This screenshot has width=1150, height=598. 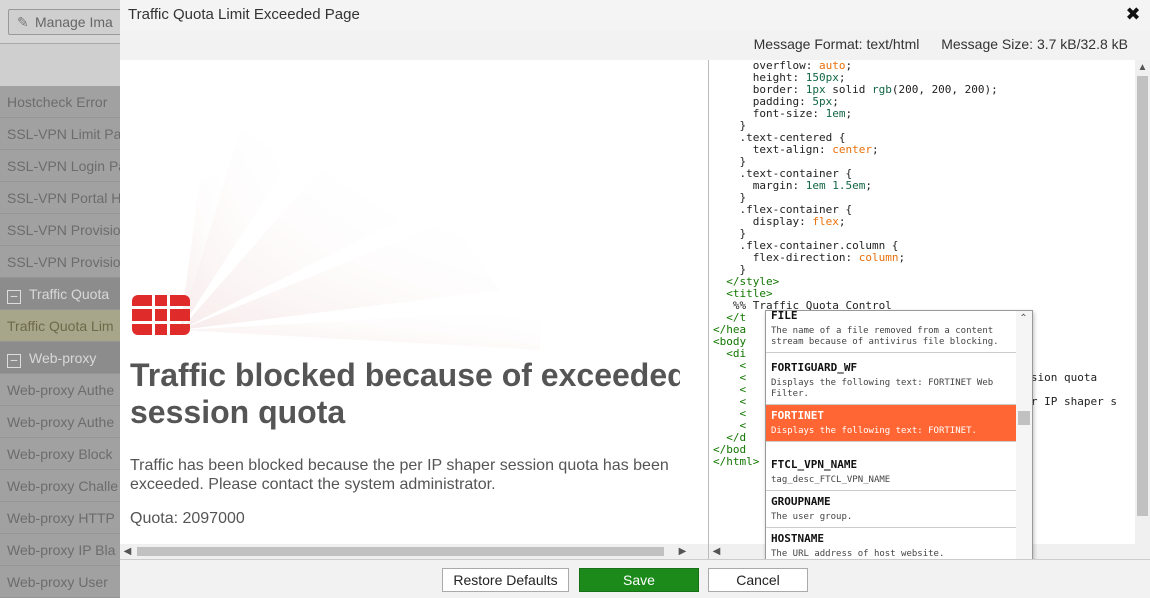 I want to click on code-token: 1em, so click(x=835, y=113).